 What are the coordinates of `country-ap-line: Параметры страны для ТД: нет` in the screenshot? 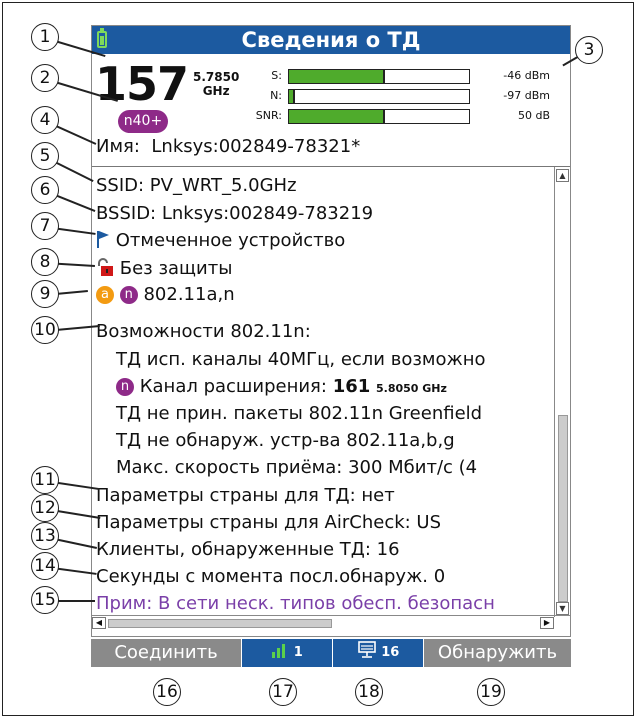 It's located at (245, 495).